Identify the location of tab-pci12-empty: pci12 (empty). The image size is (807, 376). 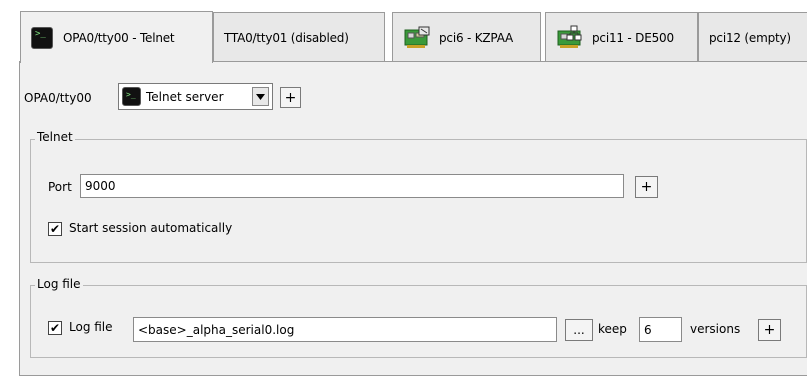
(752, 37).